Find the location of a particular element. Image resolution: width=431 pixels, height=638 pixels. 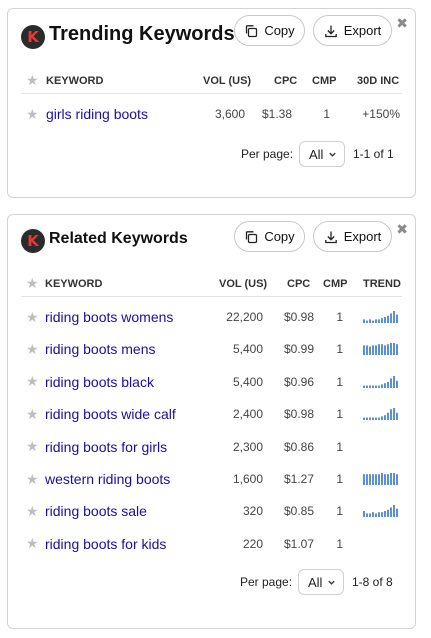

table-row: ★ riding boots sale 320 $0.85 1 is located at coordinates (211, 511).